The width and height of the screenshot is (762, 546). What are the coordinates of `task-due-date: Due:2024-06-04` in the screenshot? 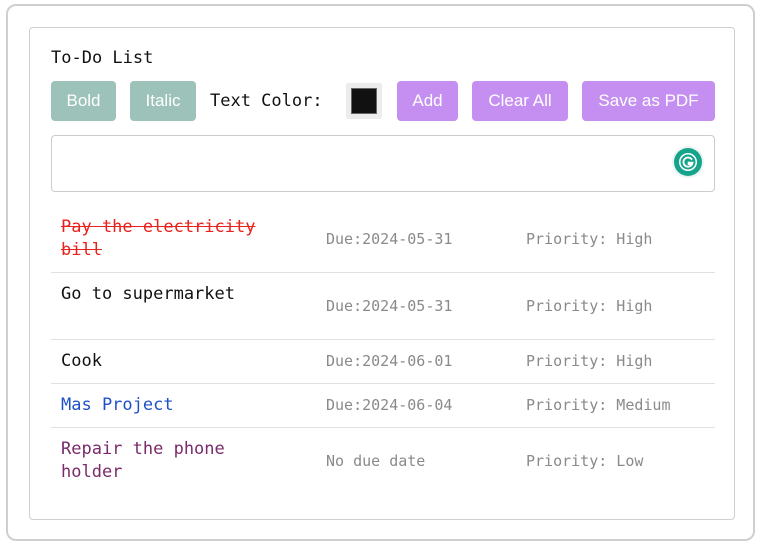 It's located at (389, 405).